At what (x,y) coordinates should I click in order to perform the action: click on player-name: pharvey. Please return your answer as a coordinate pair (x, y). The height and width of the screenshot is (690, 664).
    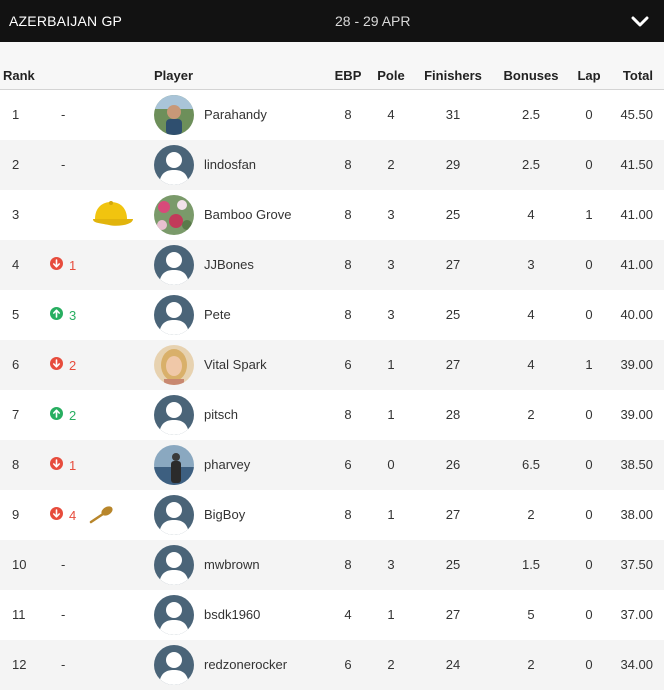
    Looking at the image, I should click on (227, 465).